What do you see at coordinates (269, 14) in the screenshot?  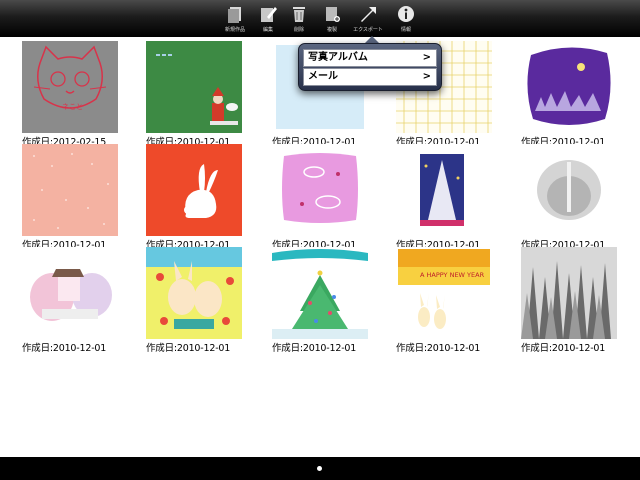 I see `edit-icon` at bounding box center [269, 14].